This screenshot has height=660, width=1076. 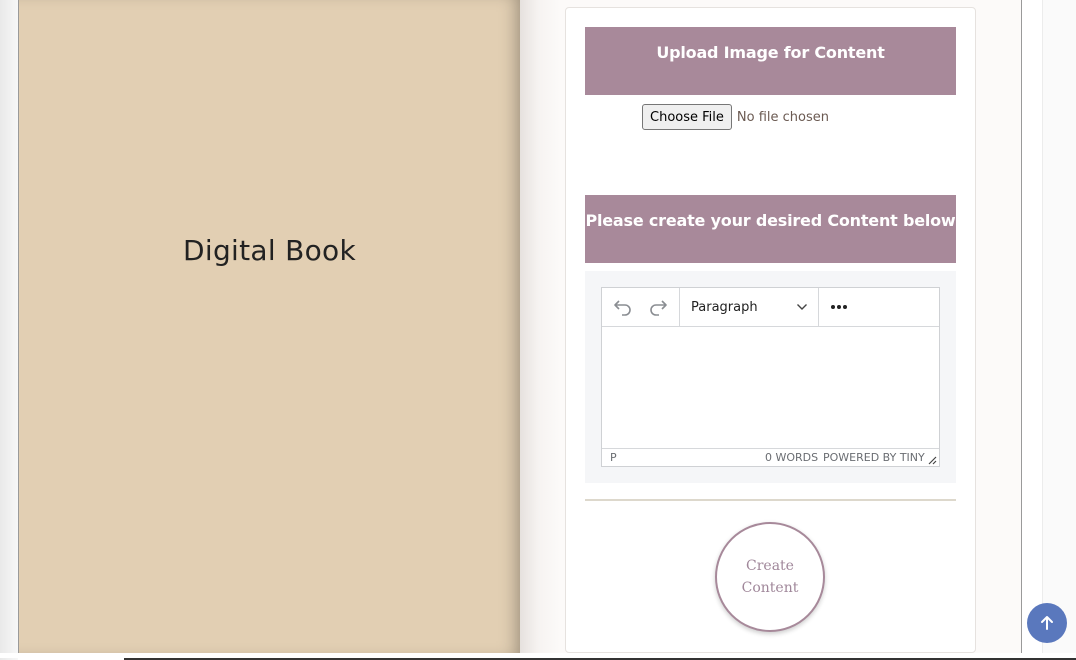 What do you see at coordinates (782, 117) in the screenshot?
I see `file-status: No file chosen` at bounding box center [782, 117].